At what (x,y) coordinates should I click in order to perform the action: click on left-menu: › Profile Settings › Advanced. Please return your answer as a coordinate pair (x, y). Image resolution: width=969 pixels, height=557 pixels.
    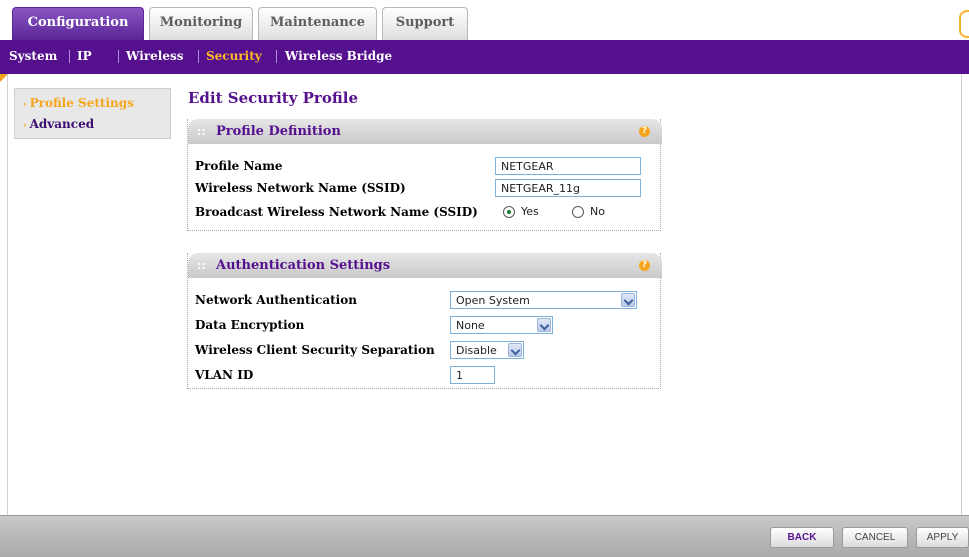
    Looking at the image, I should click on (92, 113).